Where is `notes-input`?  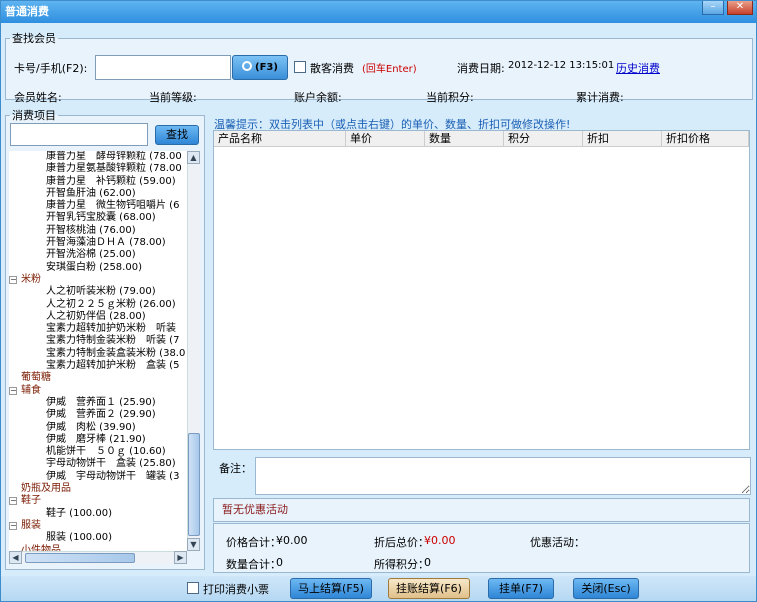 notes-input is located at coordinates (503, 476).